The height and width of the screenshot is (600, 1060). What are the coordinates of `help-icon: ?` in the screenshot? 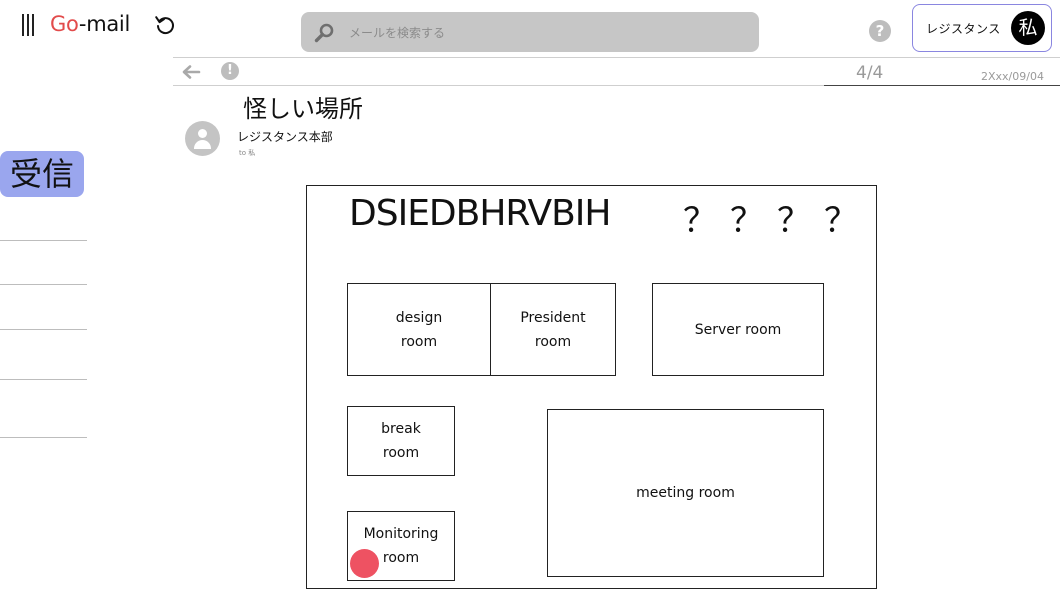 It's located at (880, 31).